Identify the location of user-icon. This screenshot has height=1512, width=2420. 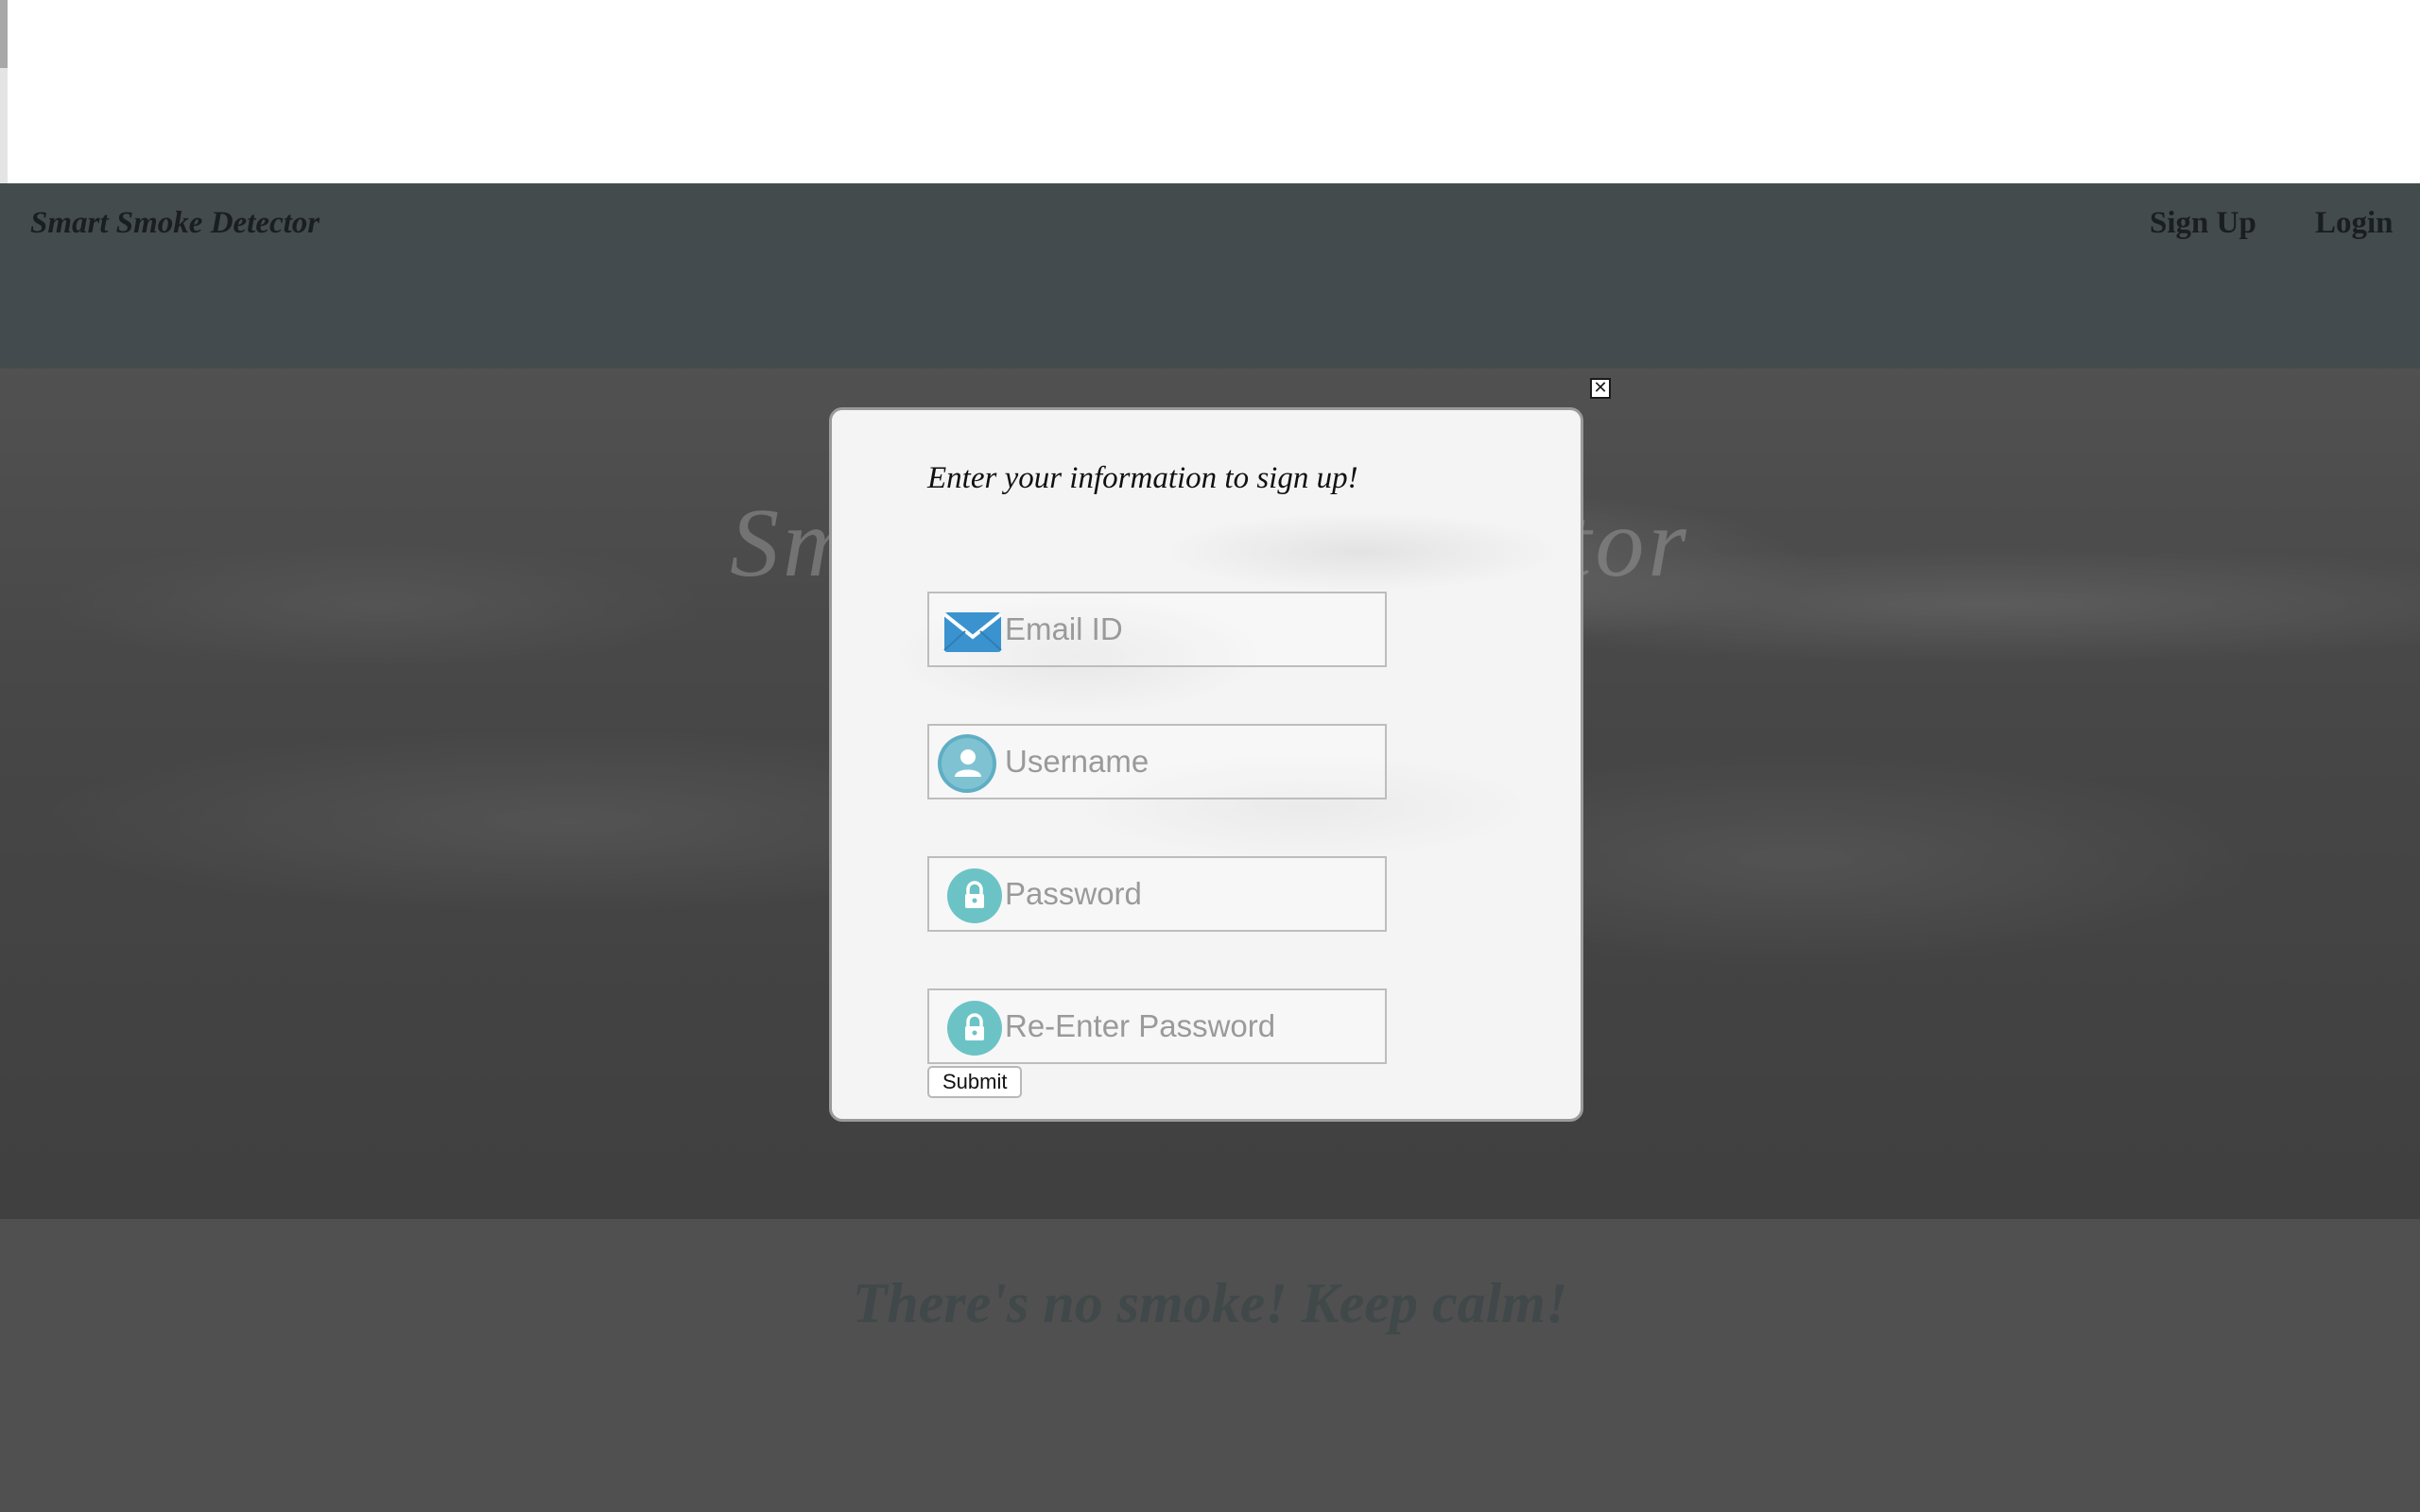
(967, 763).